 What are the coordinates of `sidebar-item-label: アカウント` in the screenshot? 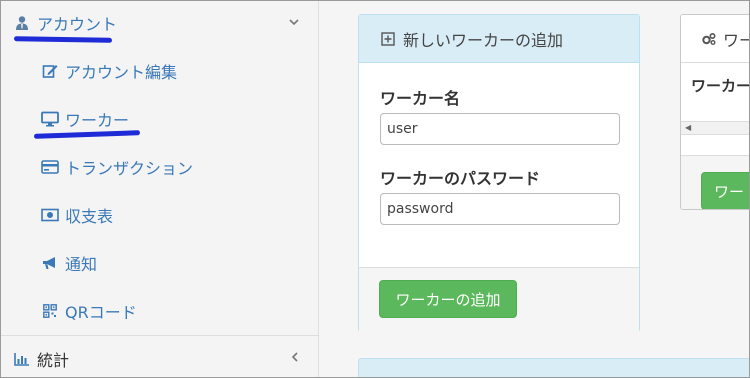 It's located at (77, 24).